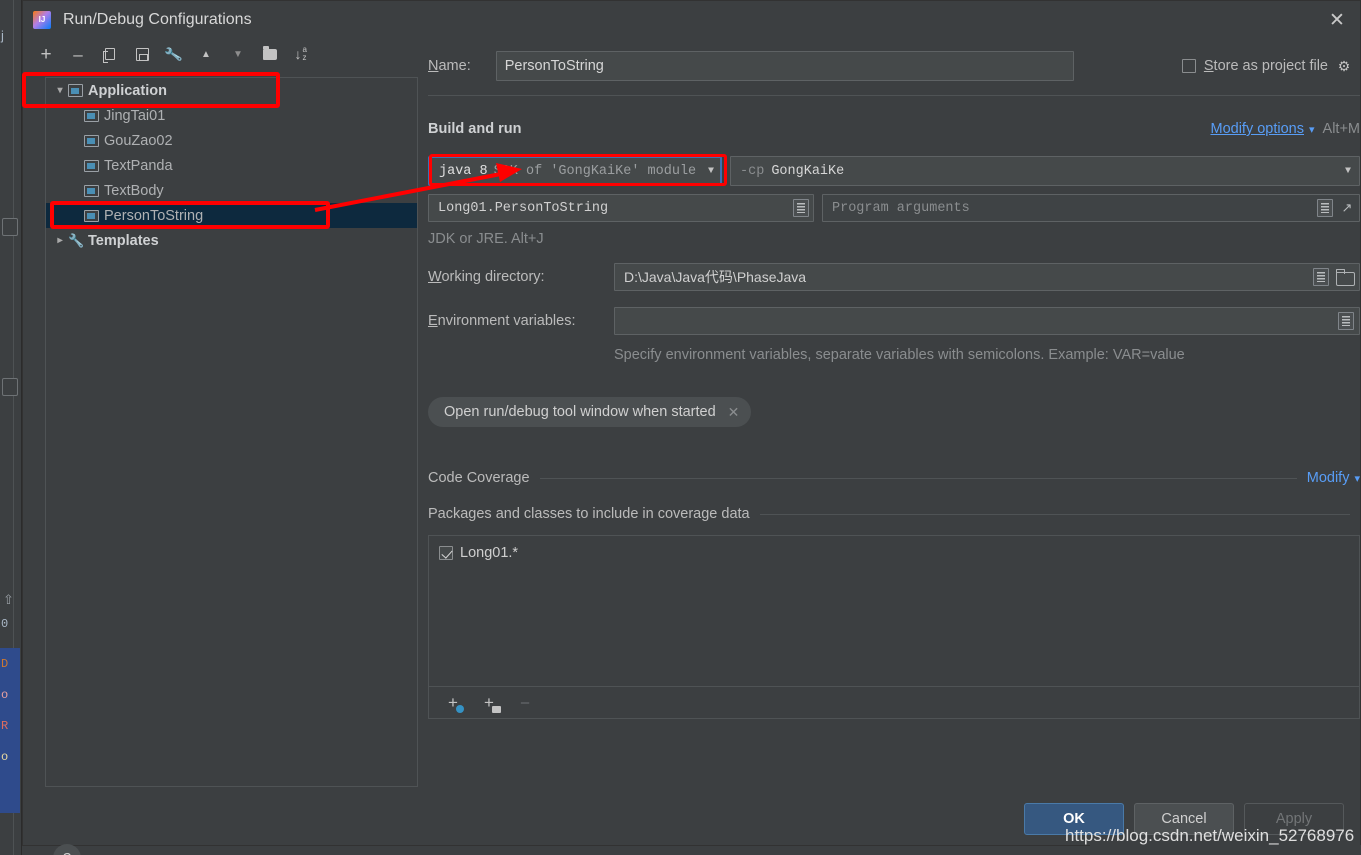 Image resolution: width=1361 pixels, height=855 pixels. I want to click on tree-node-label: TextBody, so click(134, 190).